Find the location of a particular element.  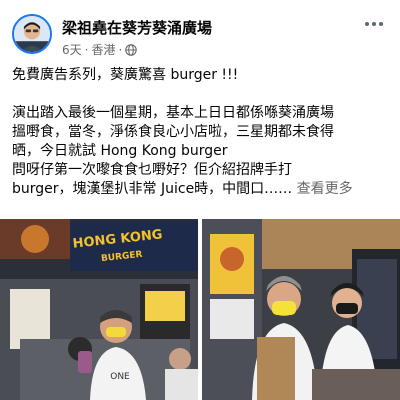

post-meta: 6天 · 香港 · is located at coordinates (100, 49).